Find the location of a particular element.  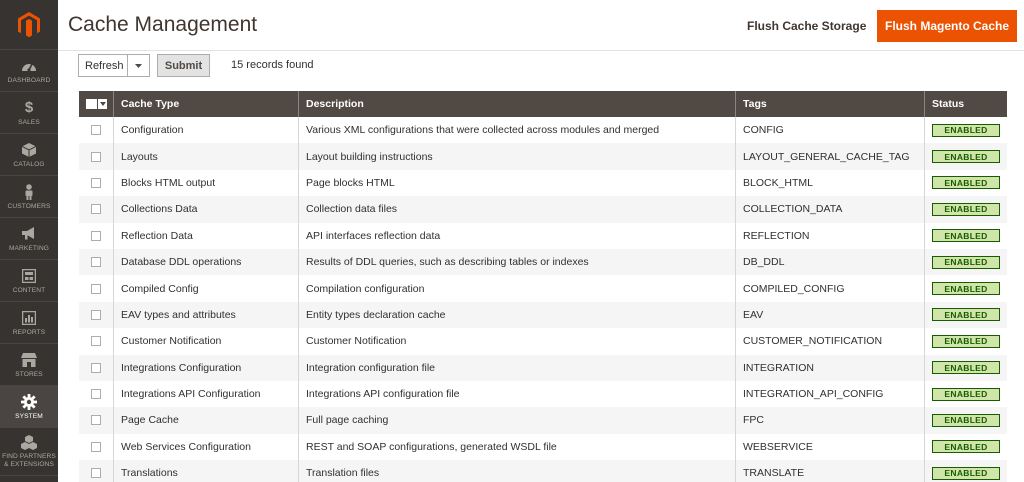

submit-button: Submit is located at coordinates (183, 65).